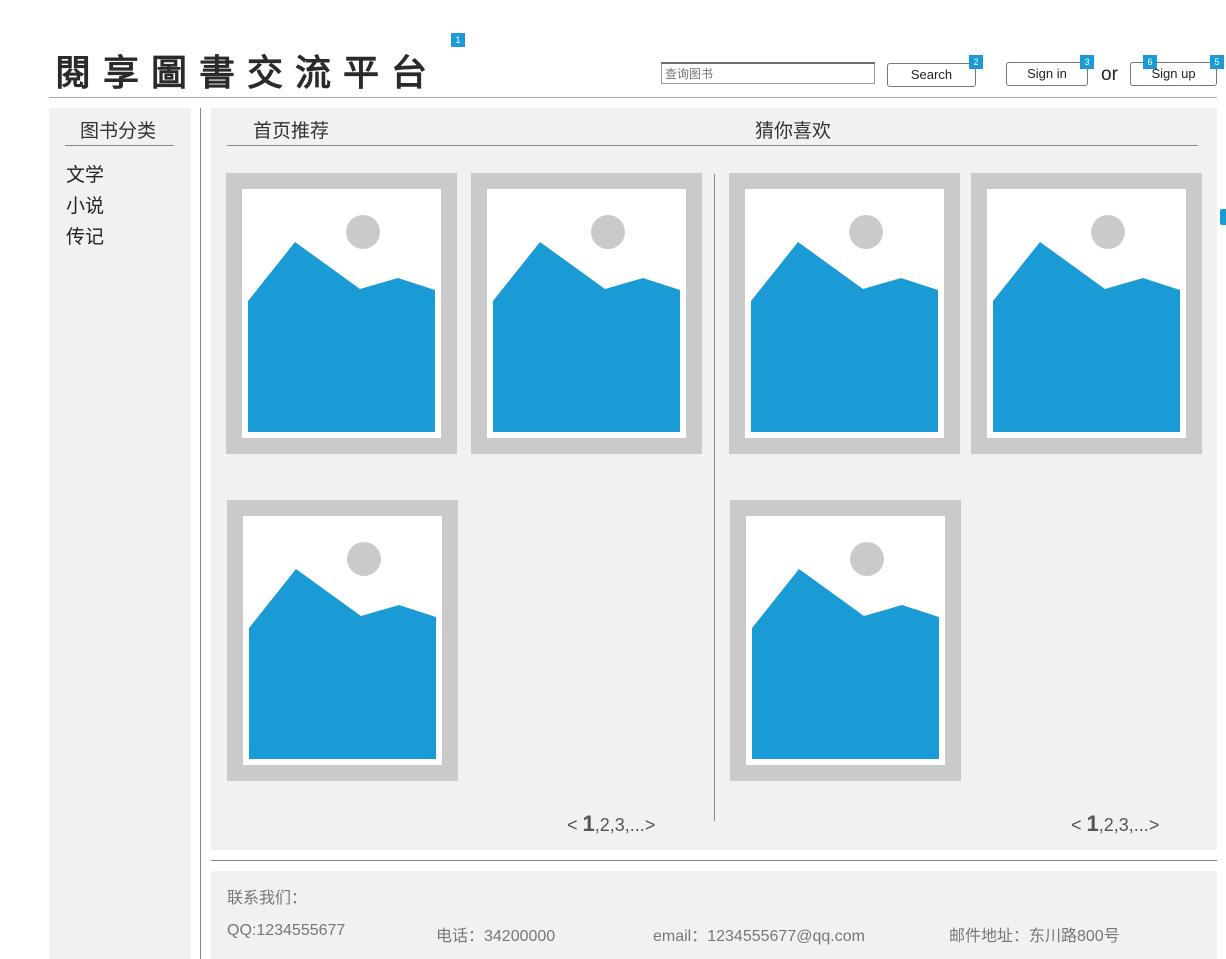 This screenshot has width=1226, height=959. Describe the element at coordinates (1047, 74) in the screenshot. I see `sign-in-button: Sign in` at that location.